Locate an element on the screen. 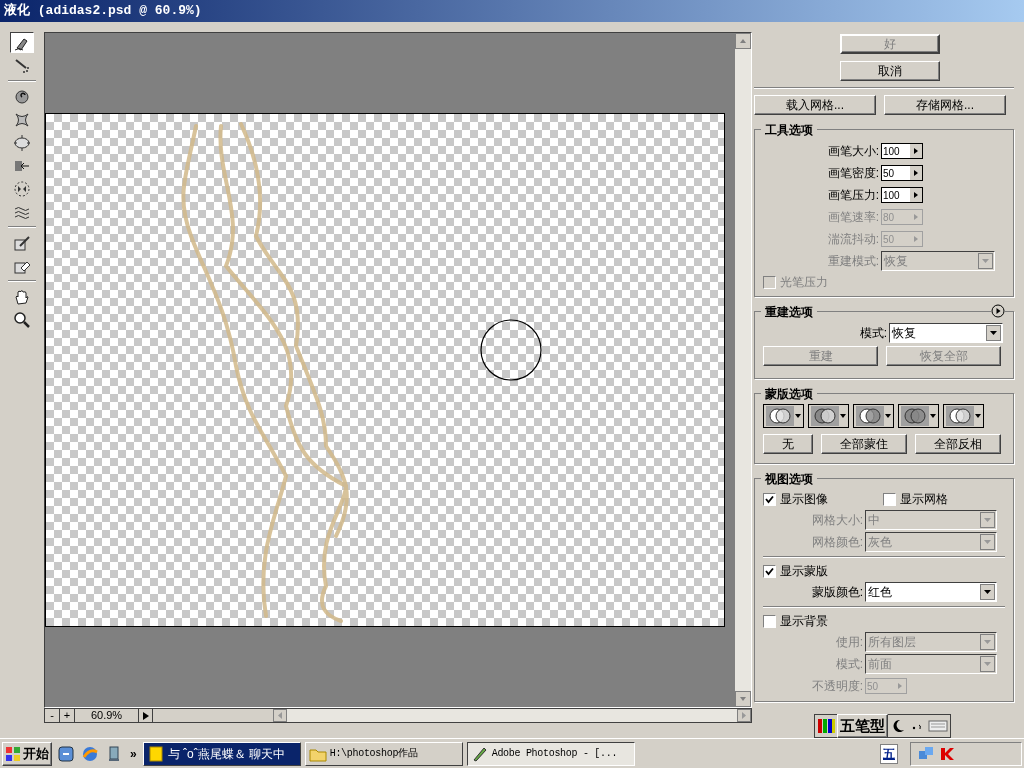  group-title: 重建选项 is located at coordinates (789, 312).